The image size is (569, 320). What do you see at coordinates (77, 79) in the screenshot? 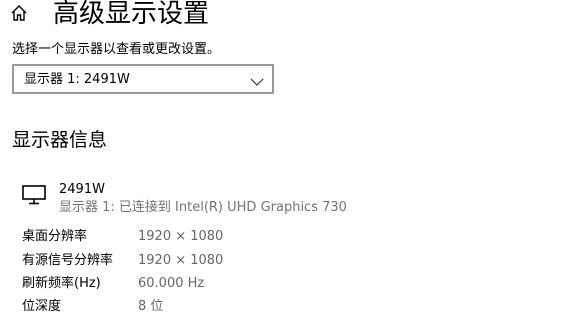
I see `display-select-value: 显示器 1: 2491W` at bounding box center [77, 79].